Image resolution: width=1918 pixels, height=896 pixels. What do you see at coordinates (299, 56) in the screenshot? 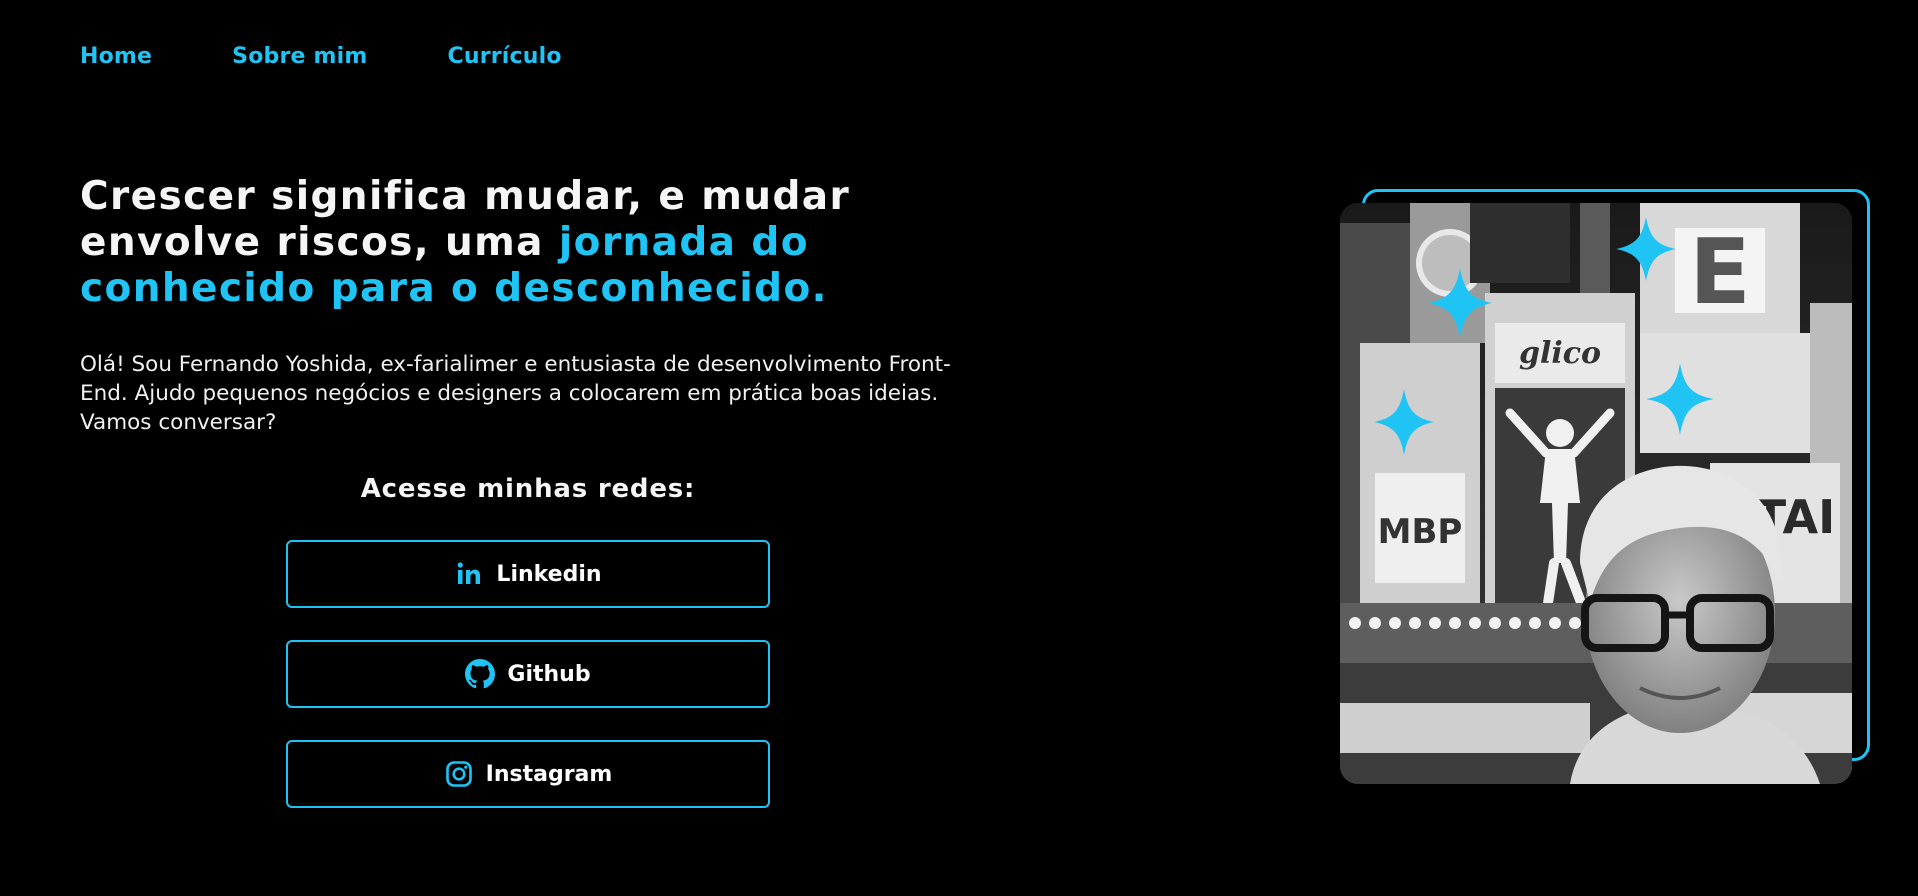
I see `nav-about-link: Sobre mim` at bounding box center [299, 56].